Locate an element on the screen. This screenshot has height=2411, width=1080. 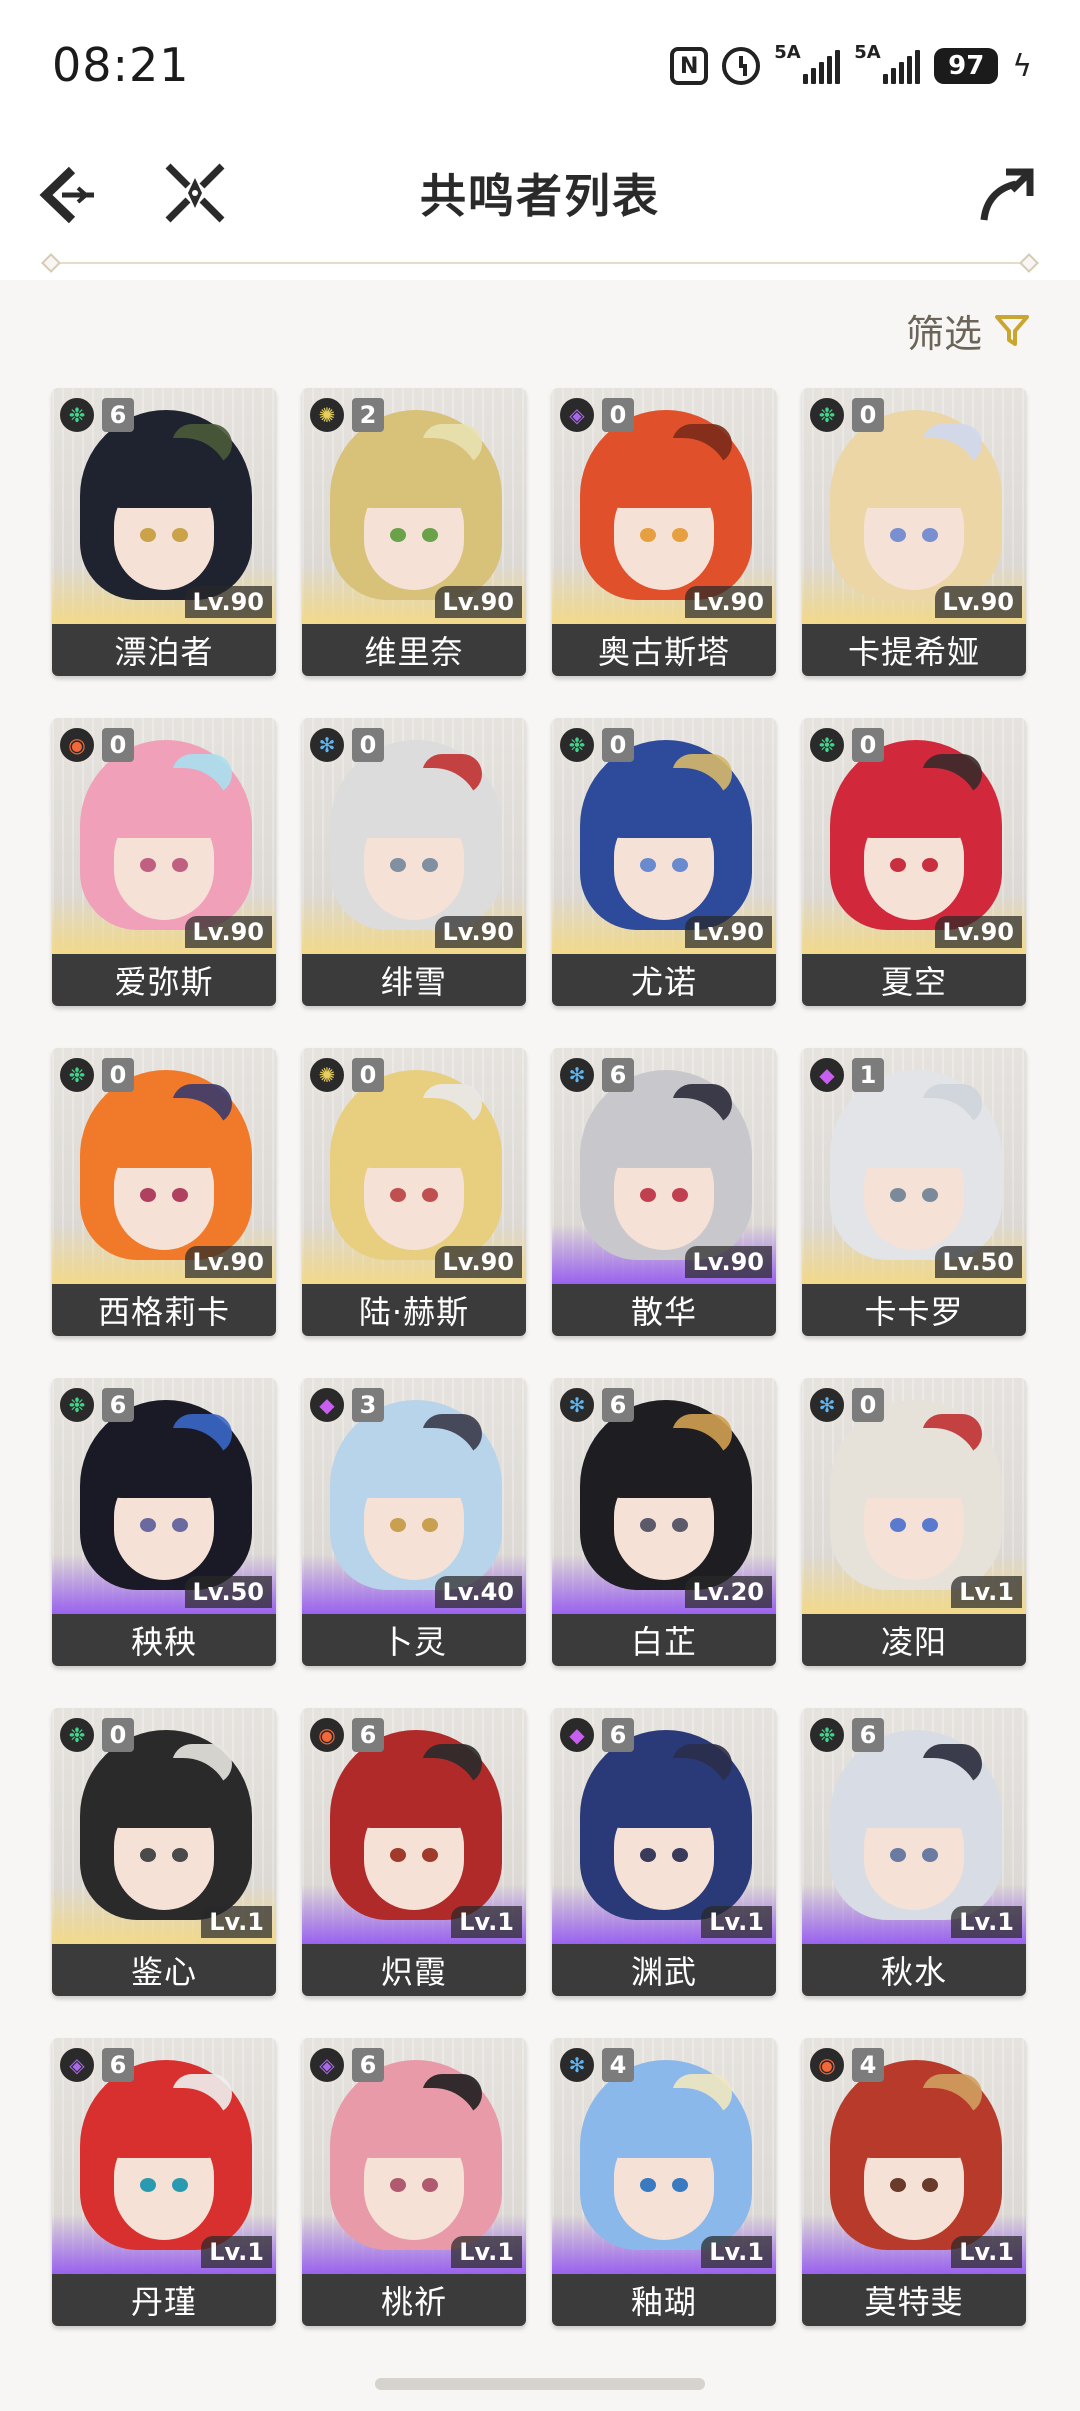
sequence-badge: 2 is located at coordinates (368, 415).